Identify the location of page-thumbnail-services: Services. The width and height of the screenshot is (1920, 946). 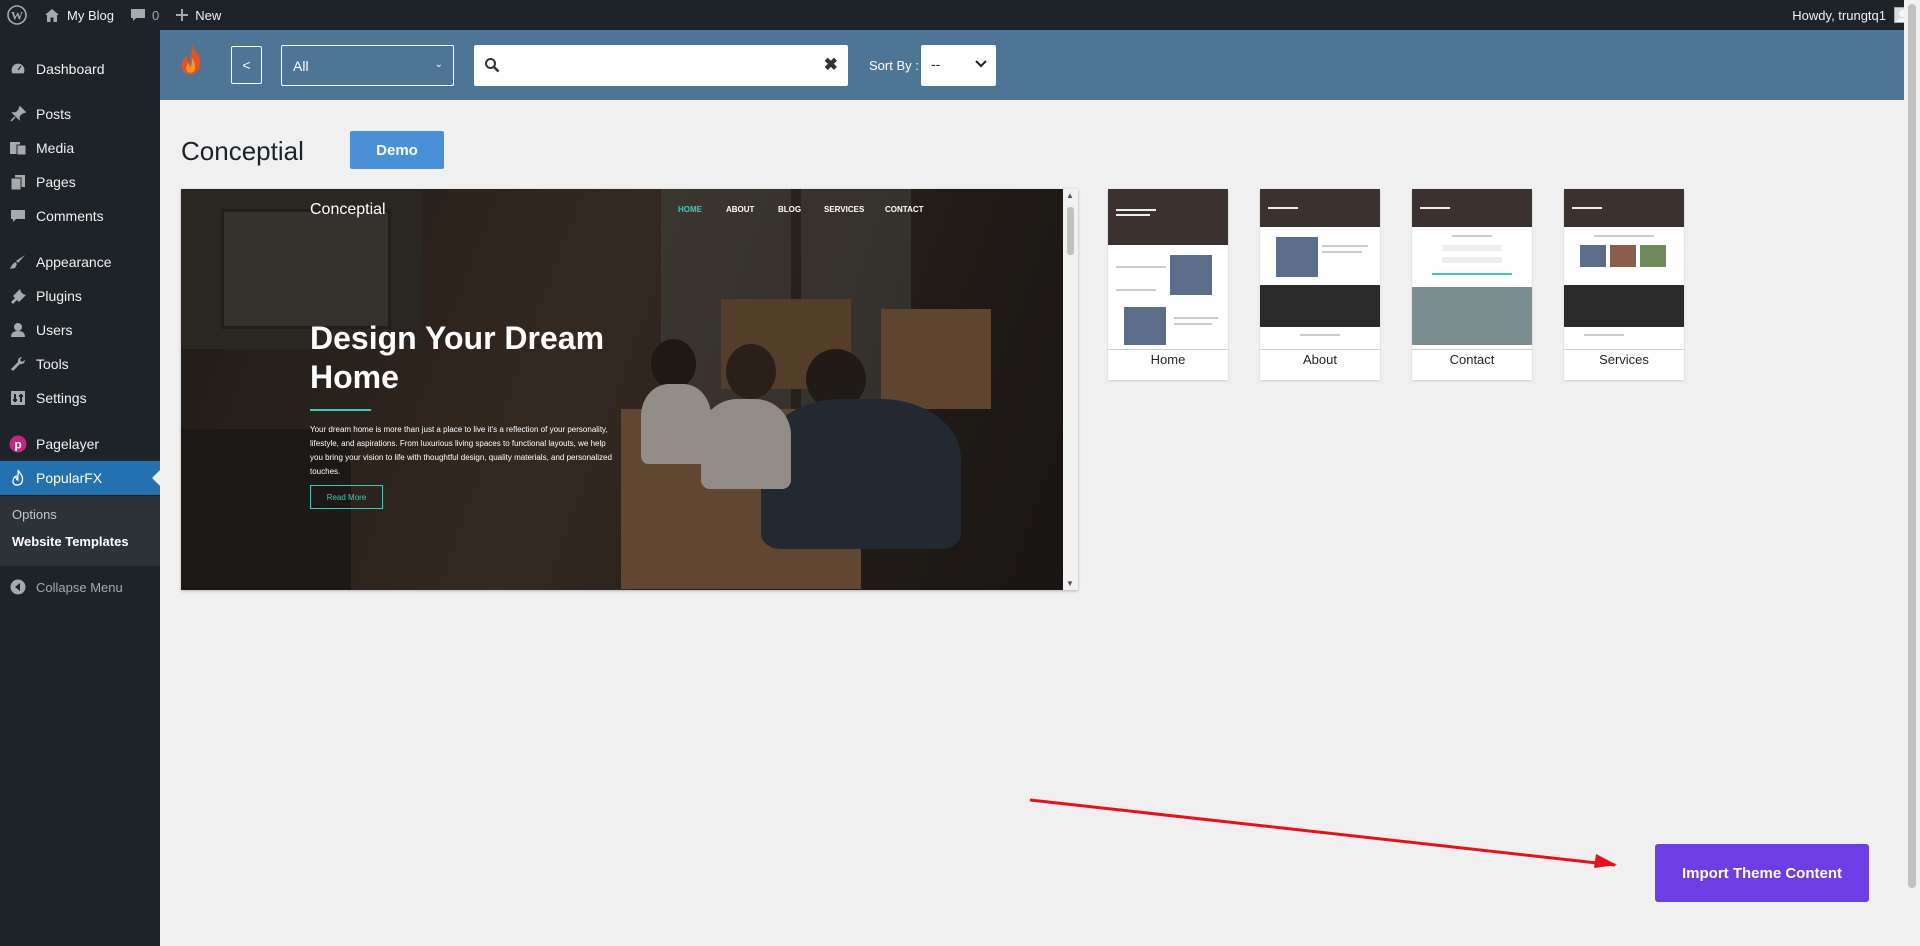
(1624, 284).